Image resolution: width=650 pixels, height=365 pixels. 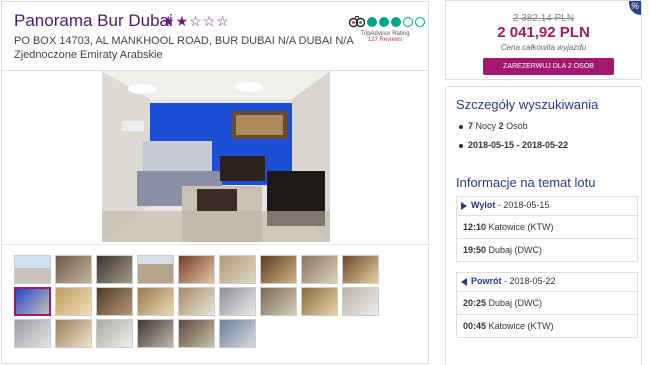 What do you see at coordinates (93, 21) in the screenshot?
I see `hotel-name: Panorama Bur Dubai` at bounding box center [93, 21].